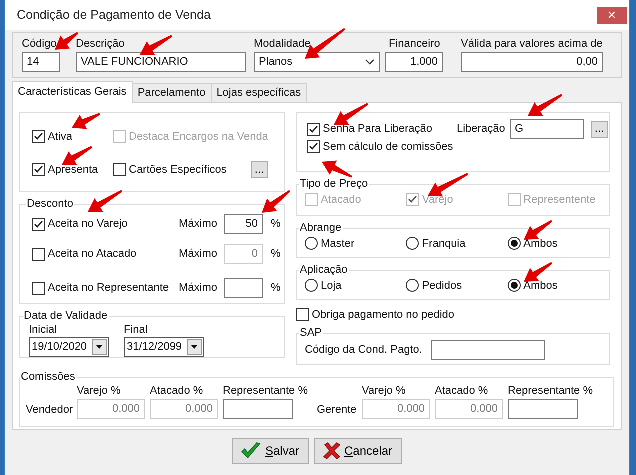  What do you see at coordinates (60, 136) in the screenshot?
I see `checkbox-label: Ativa` at bounding box center [60, 136].